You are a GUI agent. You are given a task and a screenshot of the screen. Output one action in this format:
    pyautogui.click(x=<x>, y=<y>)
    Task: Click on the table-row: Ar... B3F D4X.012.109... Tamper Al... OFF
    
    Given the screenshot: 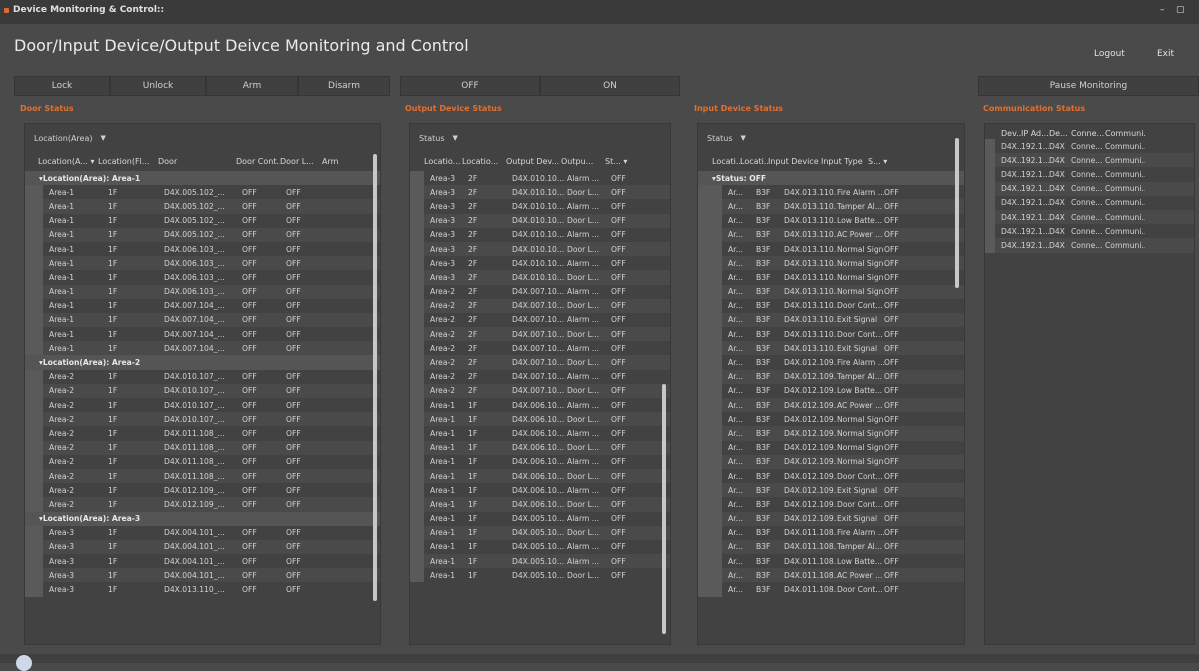 What is the action you would take?
    pyautogui.click(x=831, y=376)
    